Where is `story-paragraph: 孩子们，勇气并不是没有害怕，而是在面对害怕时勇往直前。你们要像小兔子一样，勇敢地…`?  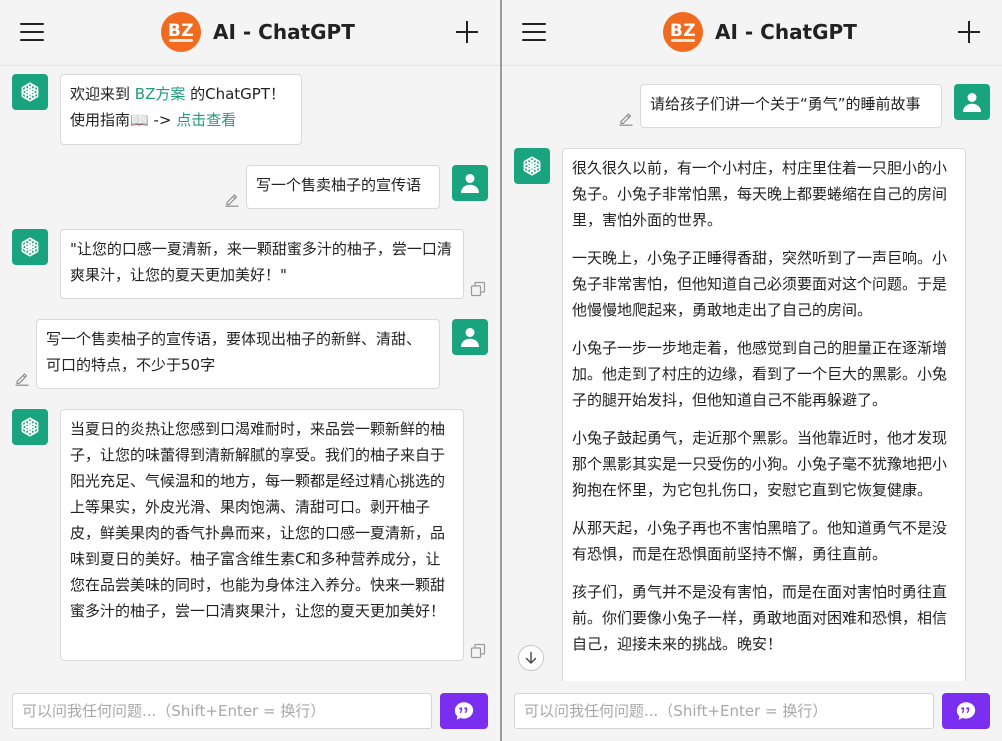 story-paragraph: 孩子们，勇气并不是没有害怕，而是在面对害怕时勇往直前。你们要像小兔子一样，勇敢地… is located at coordinates (760, 618).